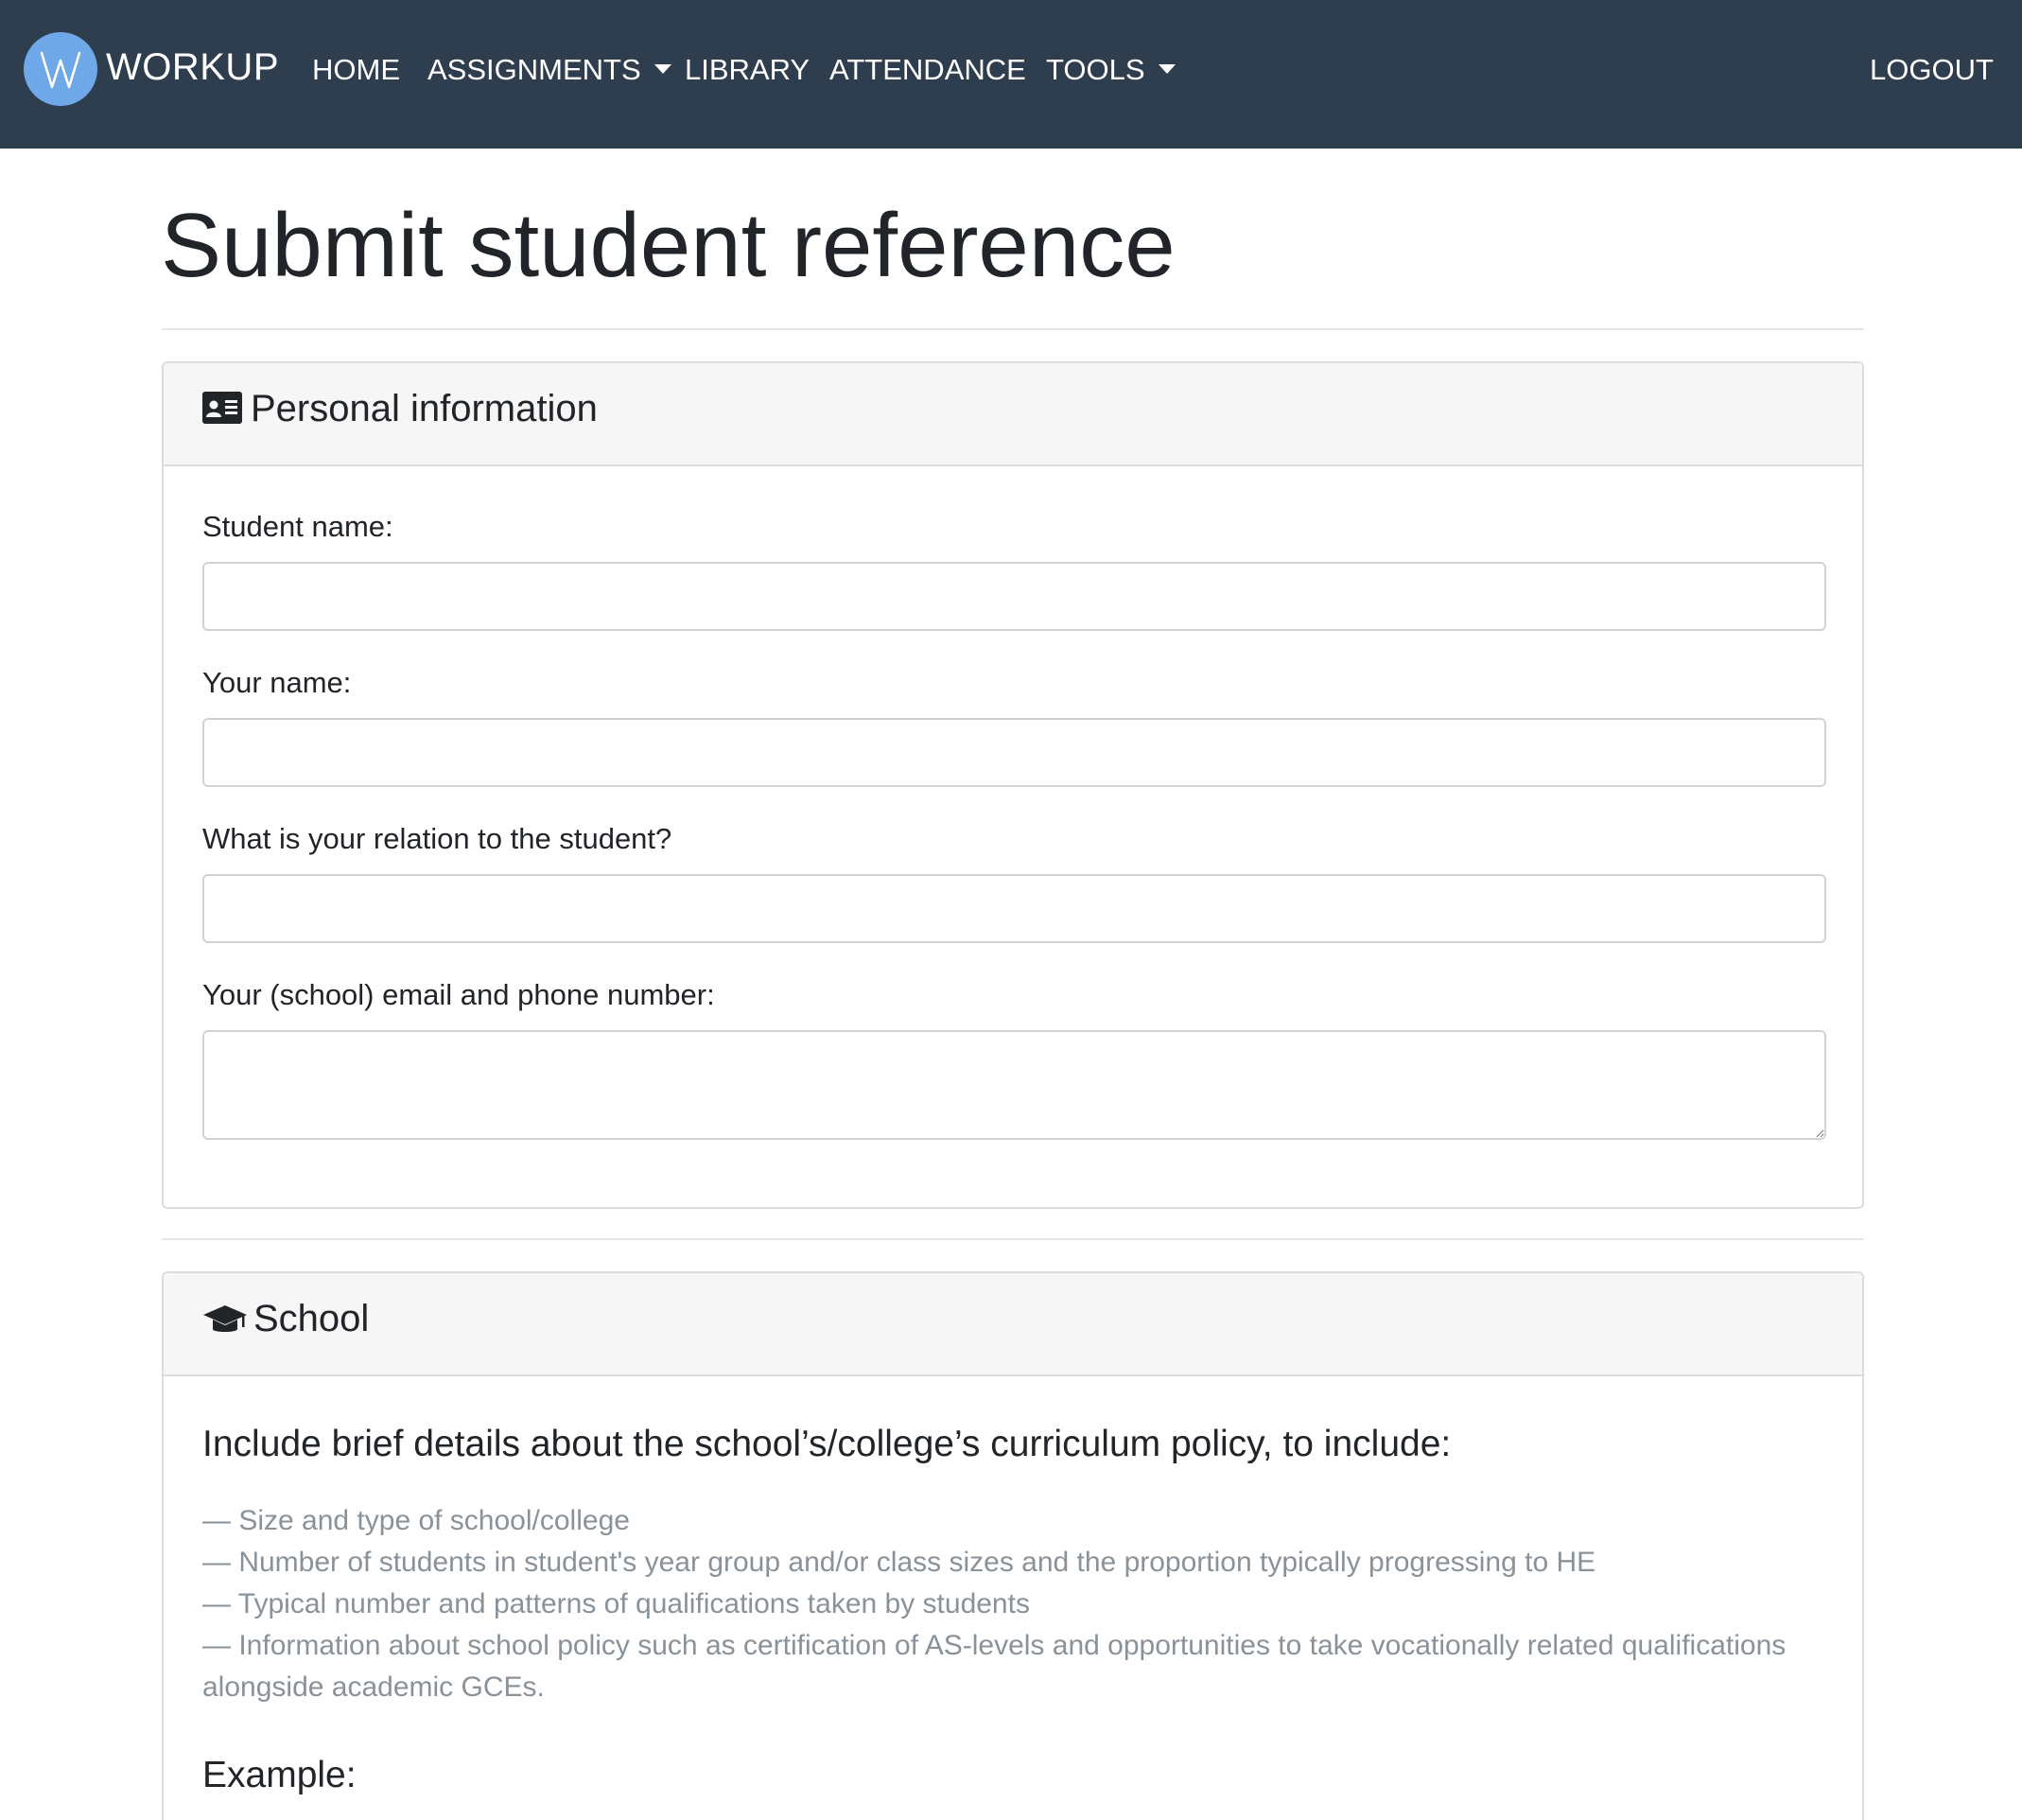 The height and width of the screenshot is (1820, 2022). I want to click on nav-item-label: LIBRARY, so click(748, 69).